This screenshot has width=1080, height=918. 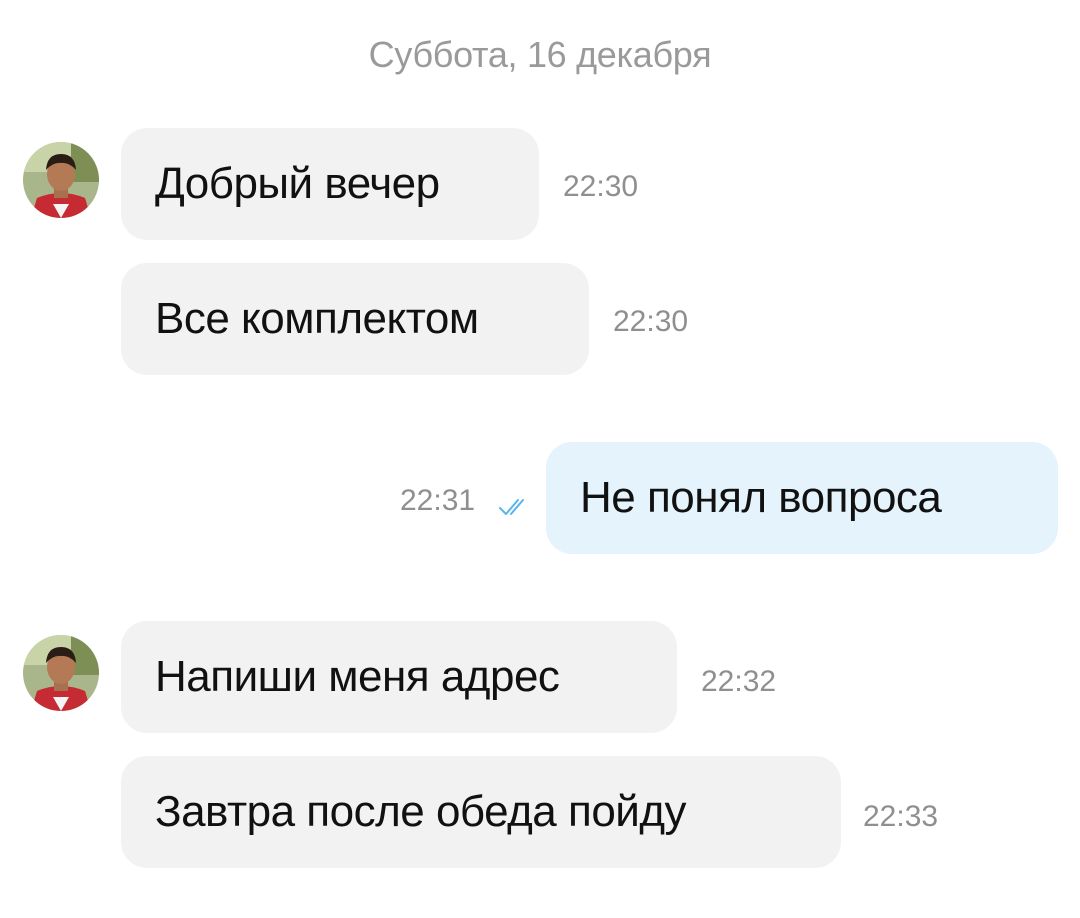 What do you see at coordinates (317, 318) in the screenshot?
I see `message-text: Все комплектом` at bounding box center [317, 318].